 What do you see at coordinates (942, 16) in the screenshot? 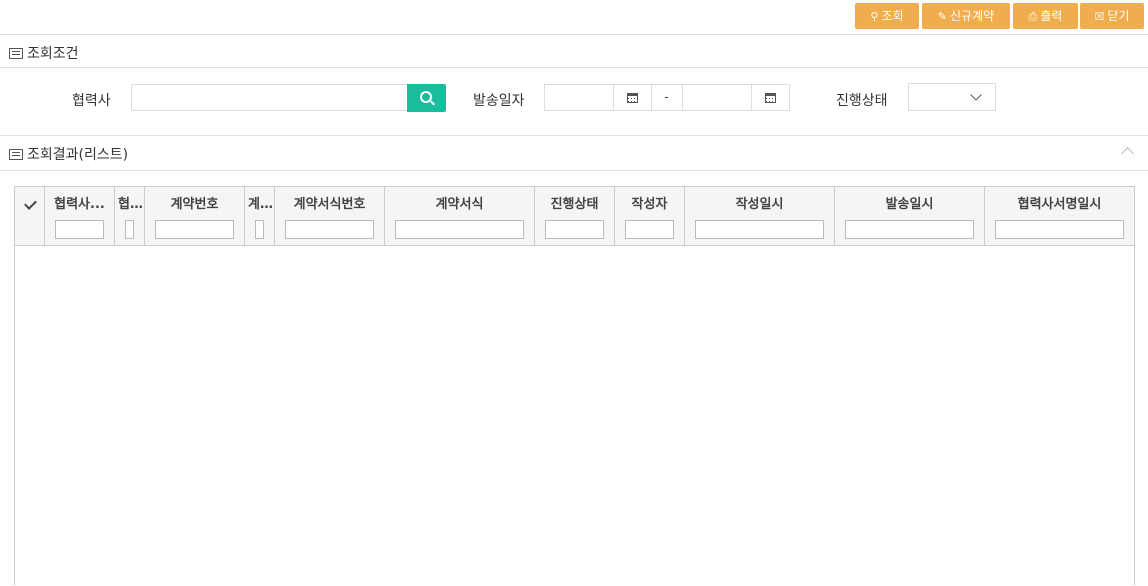
I see `edit-icon: ✎` at bounding box center [942, 16].